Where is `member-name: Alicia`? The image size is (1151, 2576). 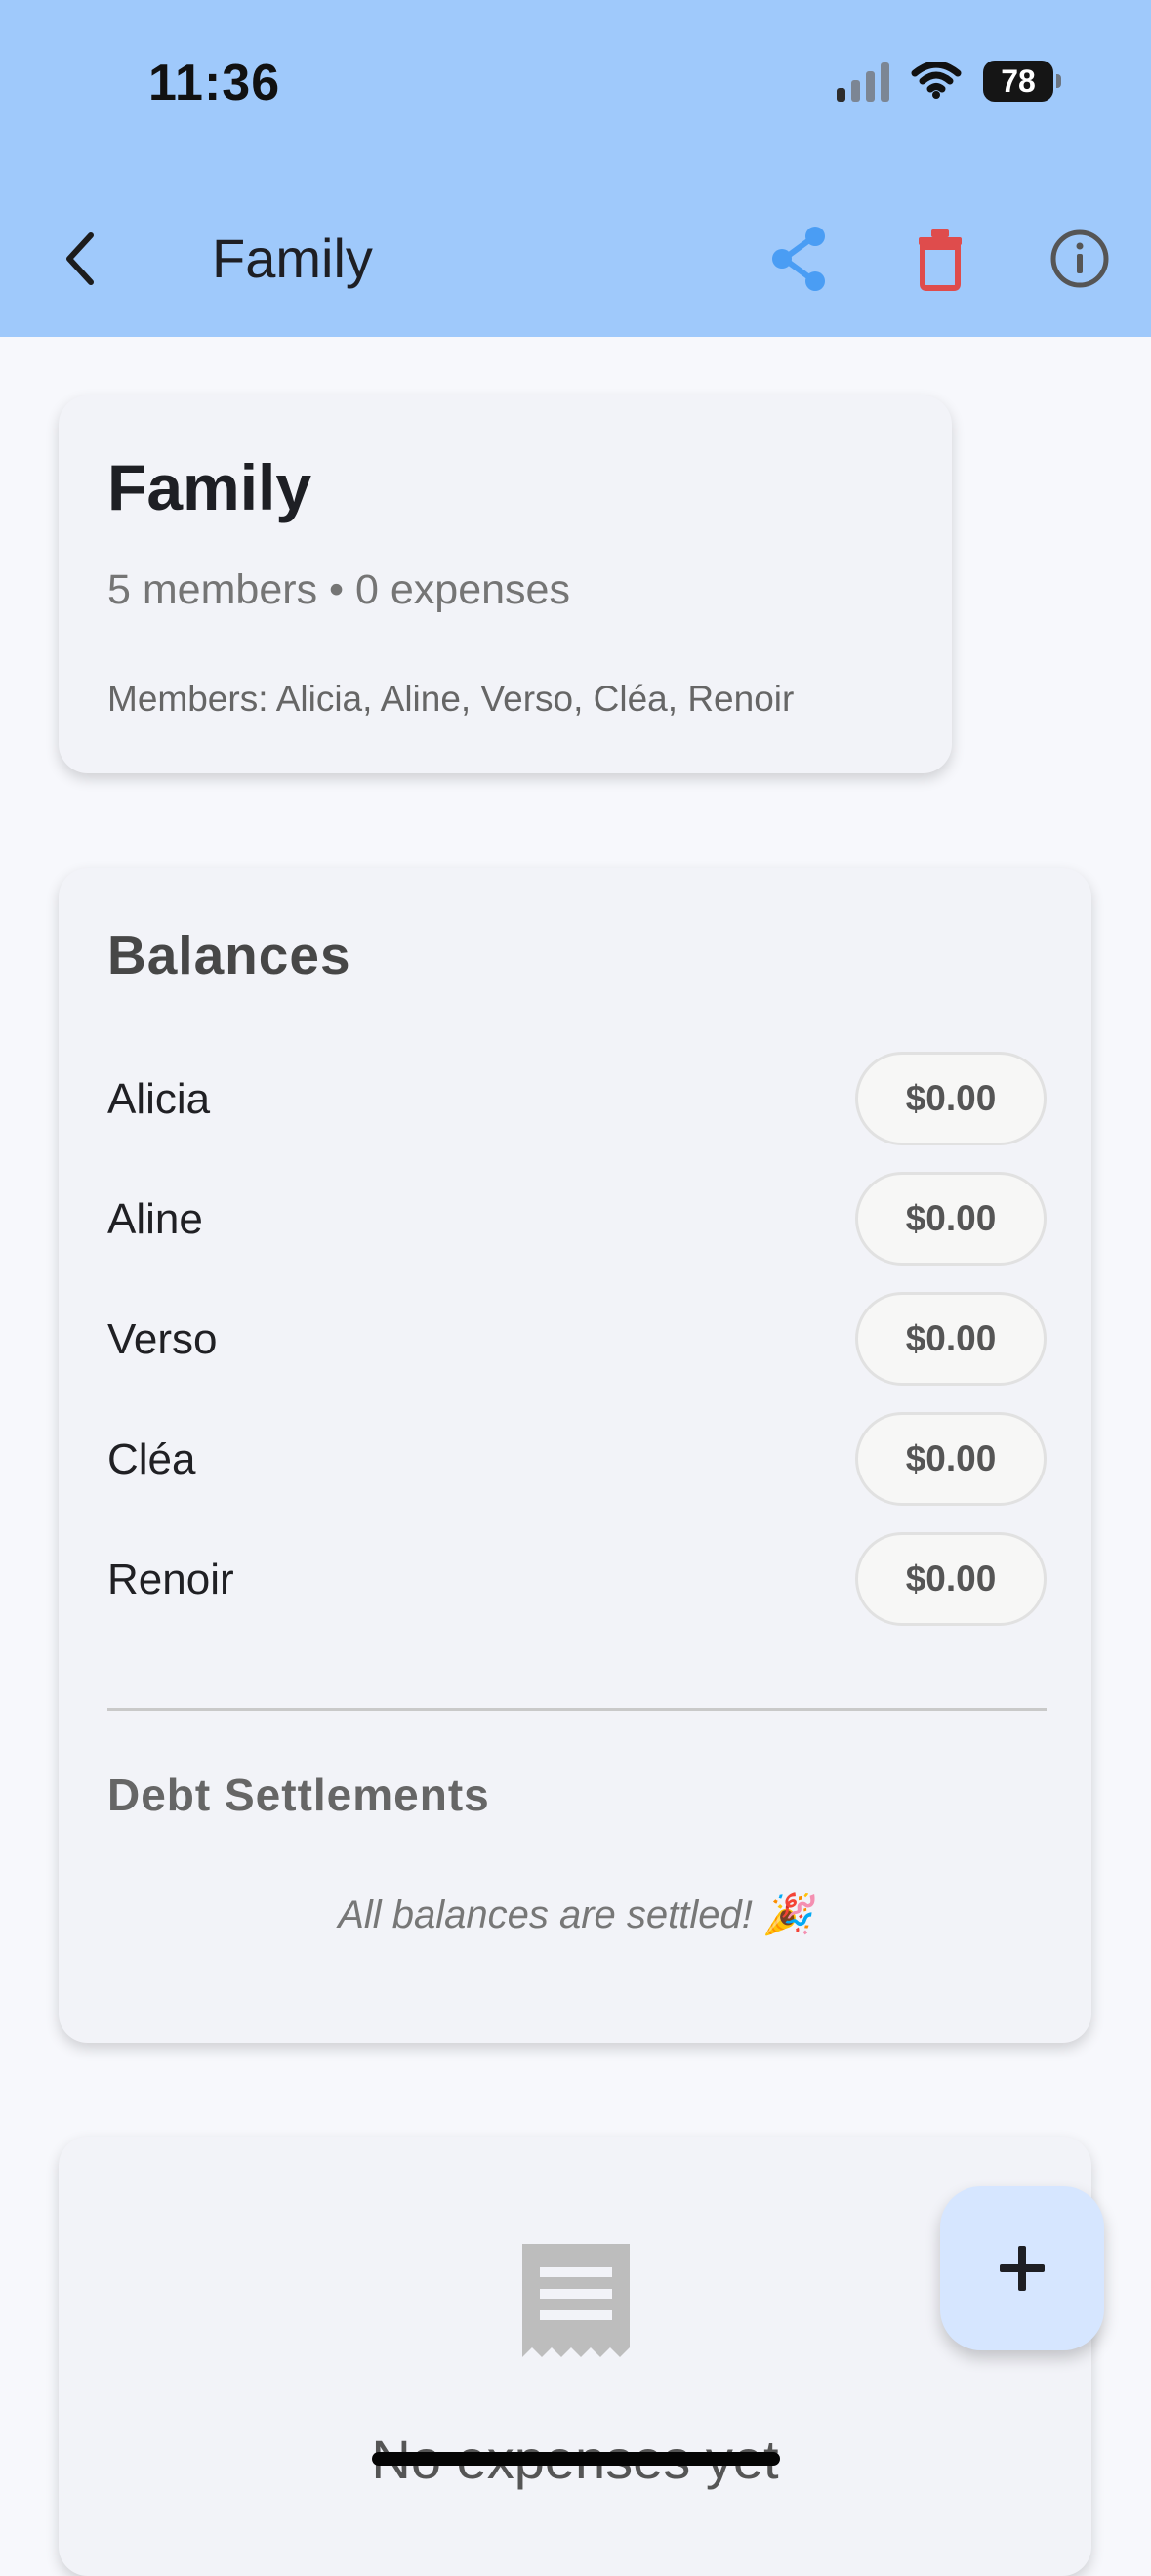 member-name: Alicia is located at coordinates (159, 1099).